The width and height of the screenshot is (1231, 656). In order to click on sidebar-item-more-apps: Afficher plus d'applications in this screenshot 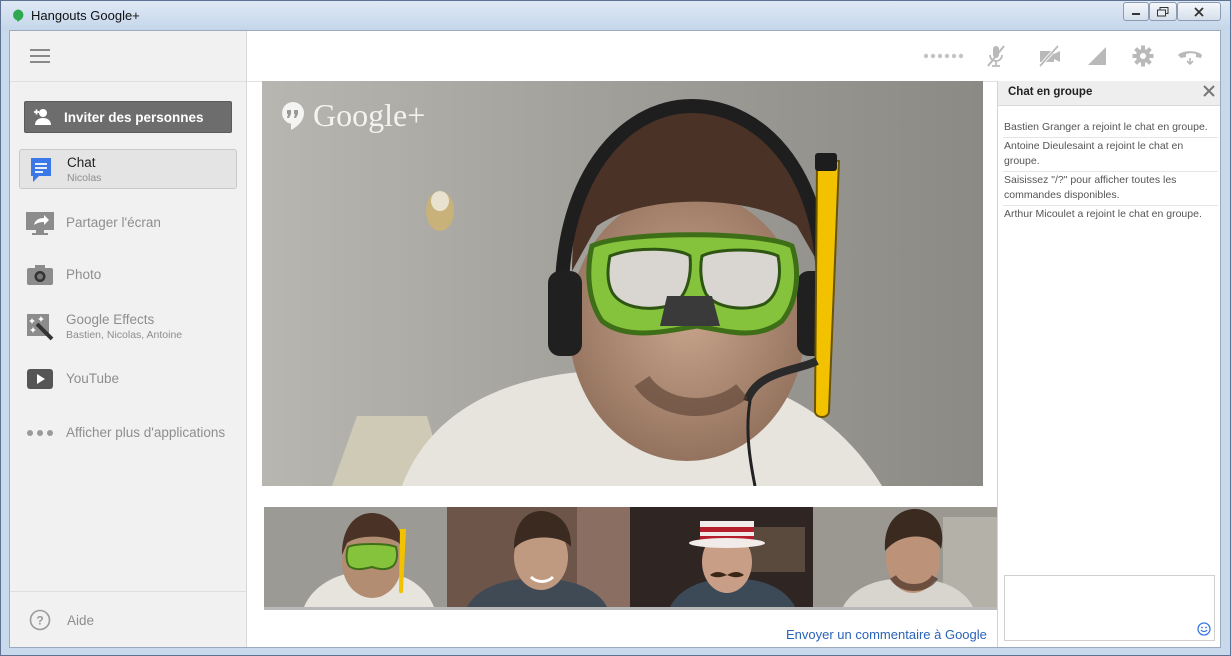, I will do `click(128, 433)`.